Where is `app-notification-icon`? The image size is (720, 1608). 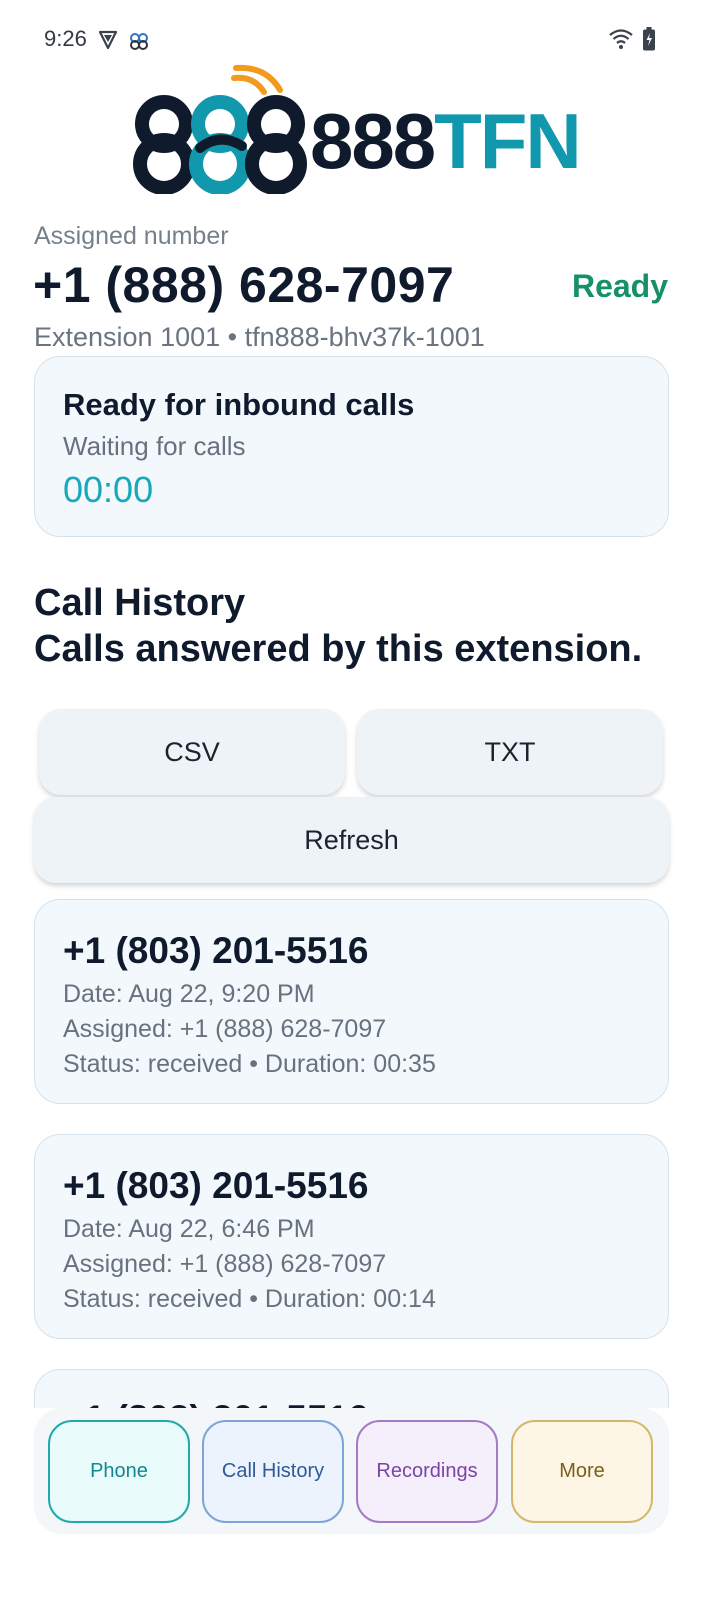 app-notification-icon is located at coordinates (139, 43).